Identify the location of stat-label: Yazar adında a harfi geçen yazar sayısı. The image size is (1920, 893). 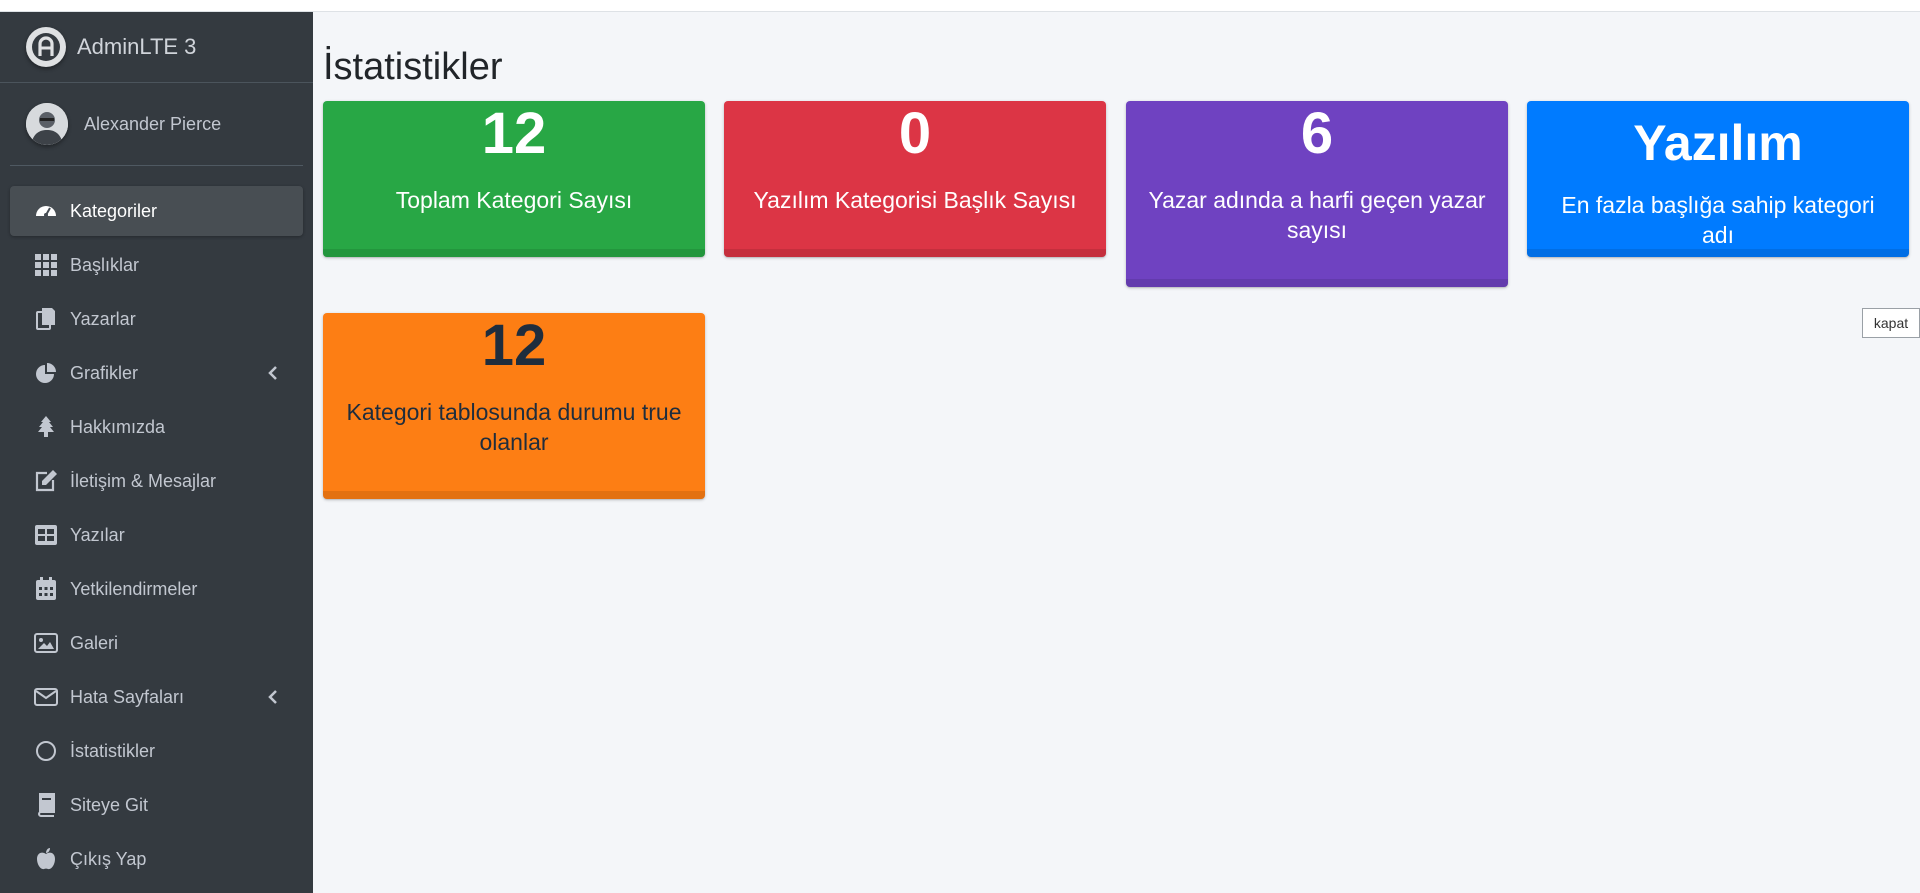
(1317, 215).